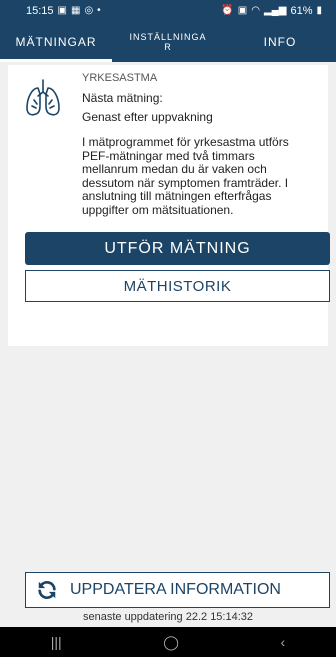  Describe the element at coordinates (168, 47) in the screenshot. I see `tab-settings-label-line2: R` at that location.